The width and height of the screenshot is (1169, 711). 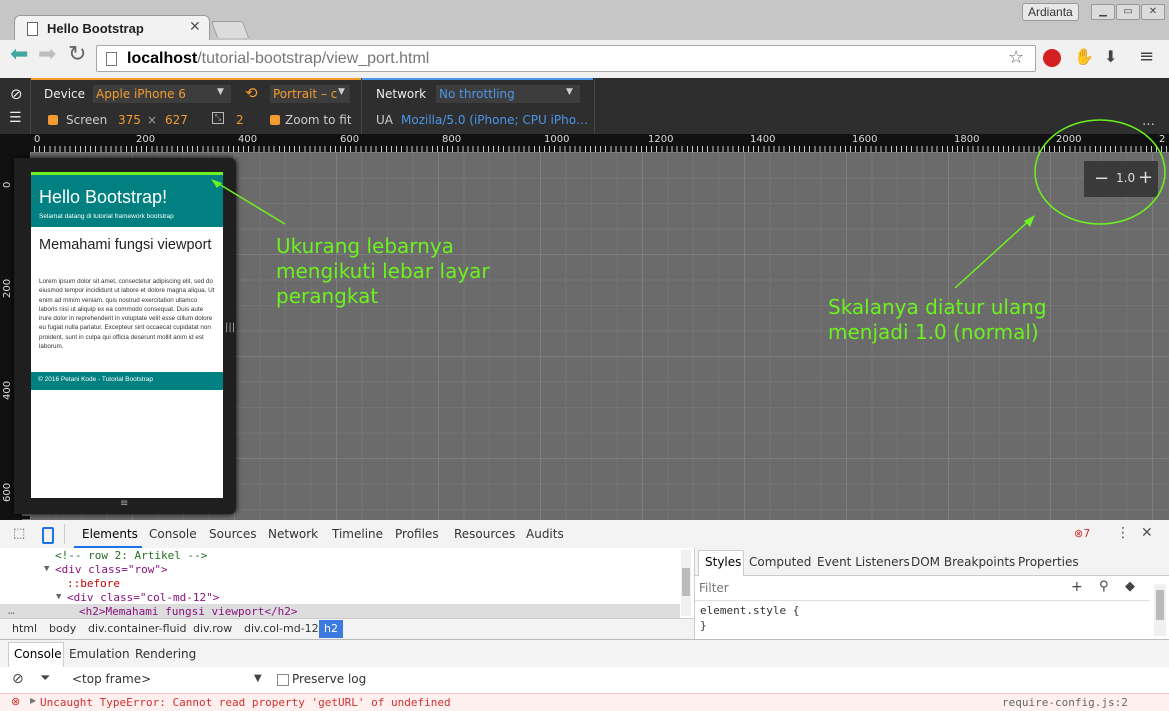 I want to click on arrow-line-right, so click(x=993, y=253).